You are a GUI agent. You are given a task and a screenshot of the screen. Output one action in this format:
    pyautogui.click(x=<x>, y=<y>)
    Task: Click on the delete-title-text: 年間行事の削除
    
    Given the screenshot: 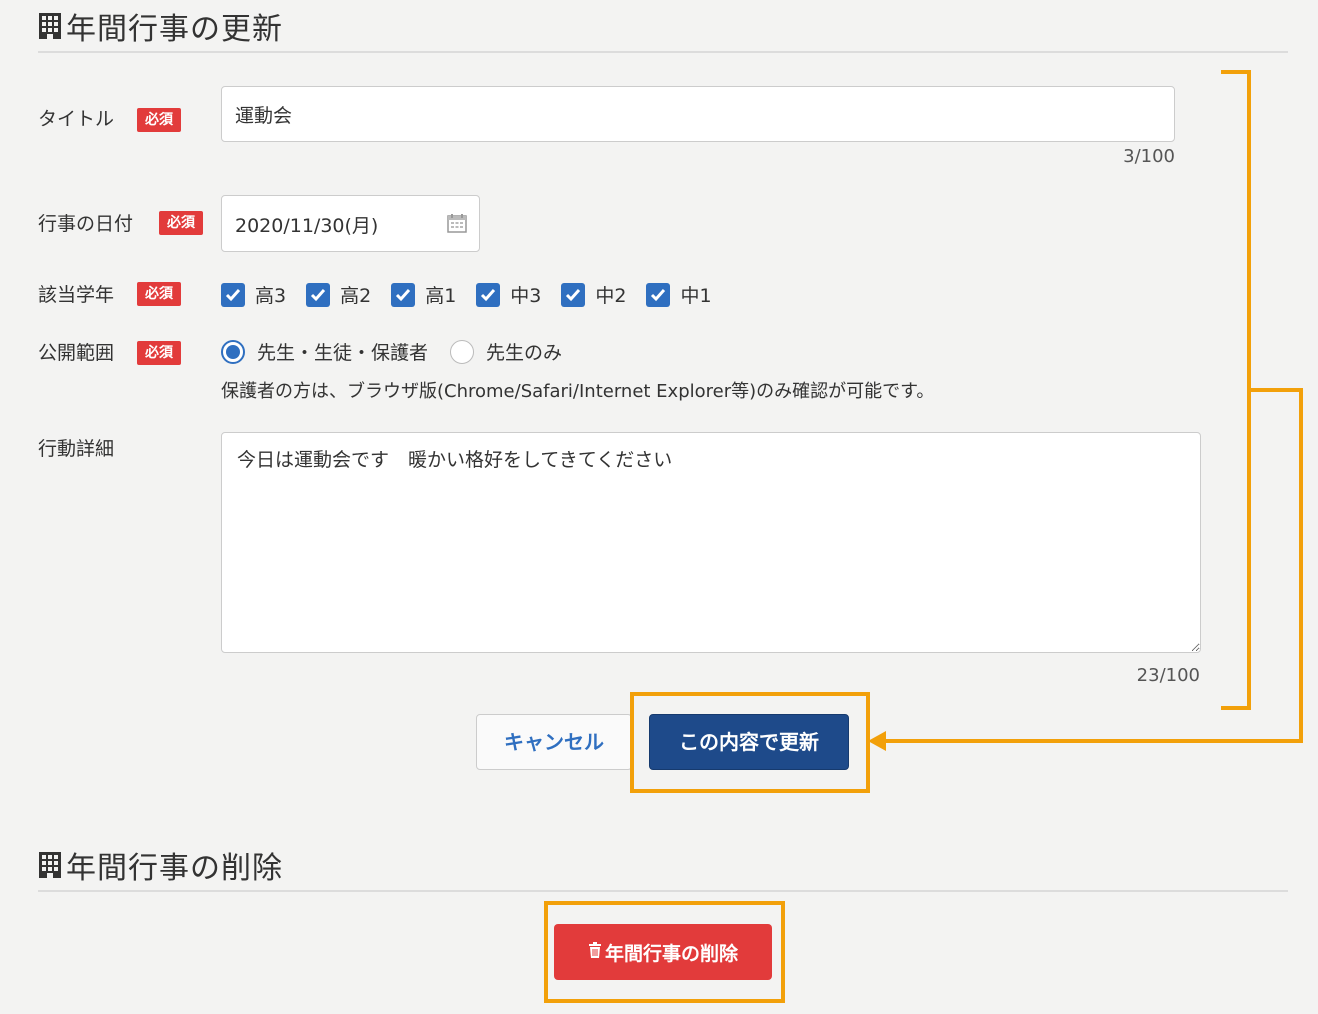 What is the action you would take?
    pyautogui.click(x=174, y=868)
    